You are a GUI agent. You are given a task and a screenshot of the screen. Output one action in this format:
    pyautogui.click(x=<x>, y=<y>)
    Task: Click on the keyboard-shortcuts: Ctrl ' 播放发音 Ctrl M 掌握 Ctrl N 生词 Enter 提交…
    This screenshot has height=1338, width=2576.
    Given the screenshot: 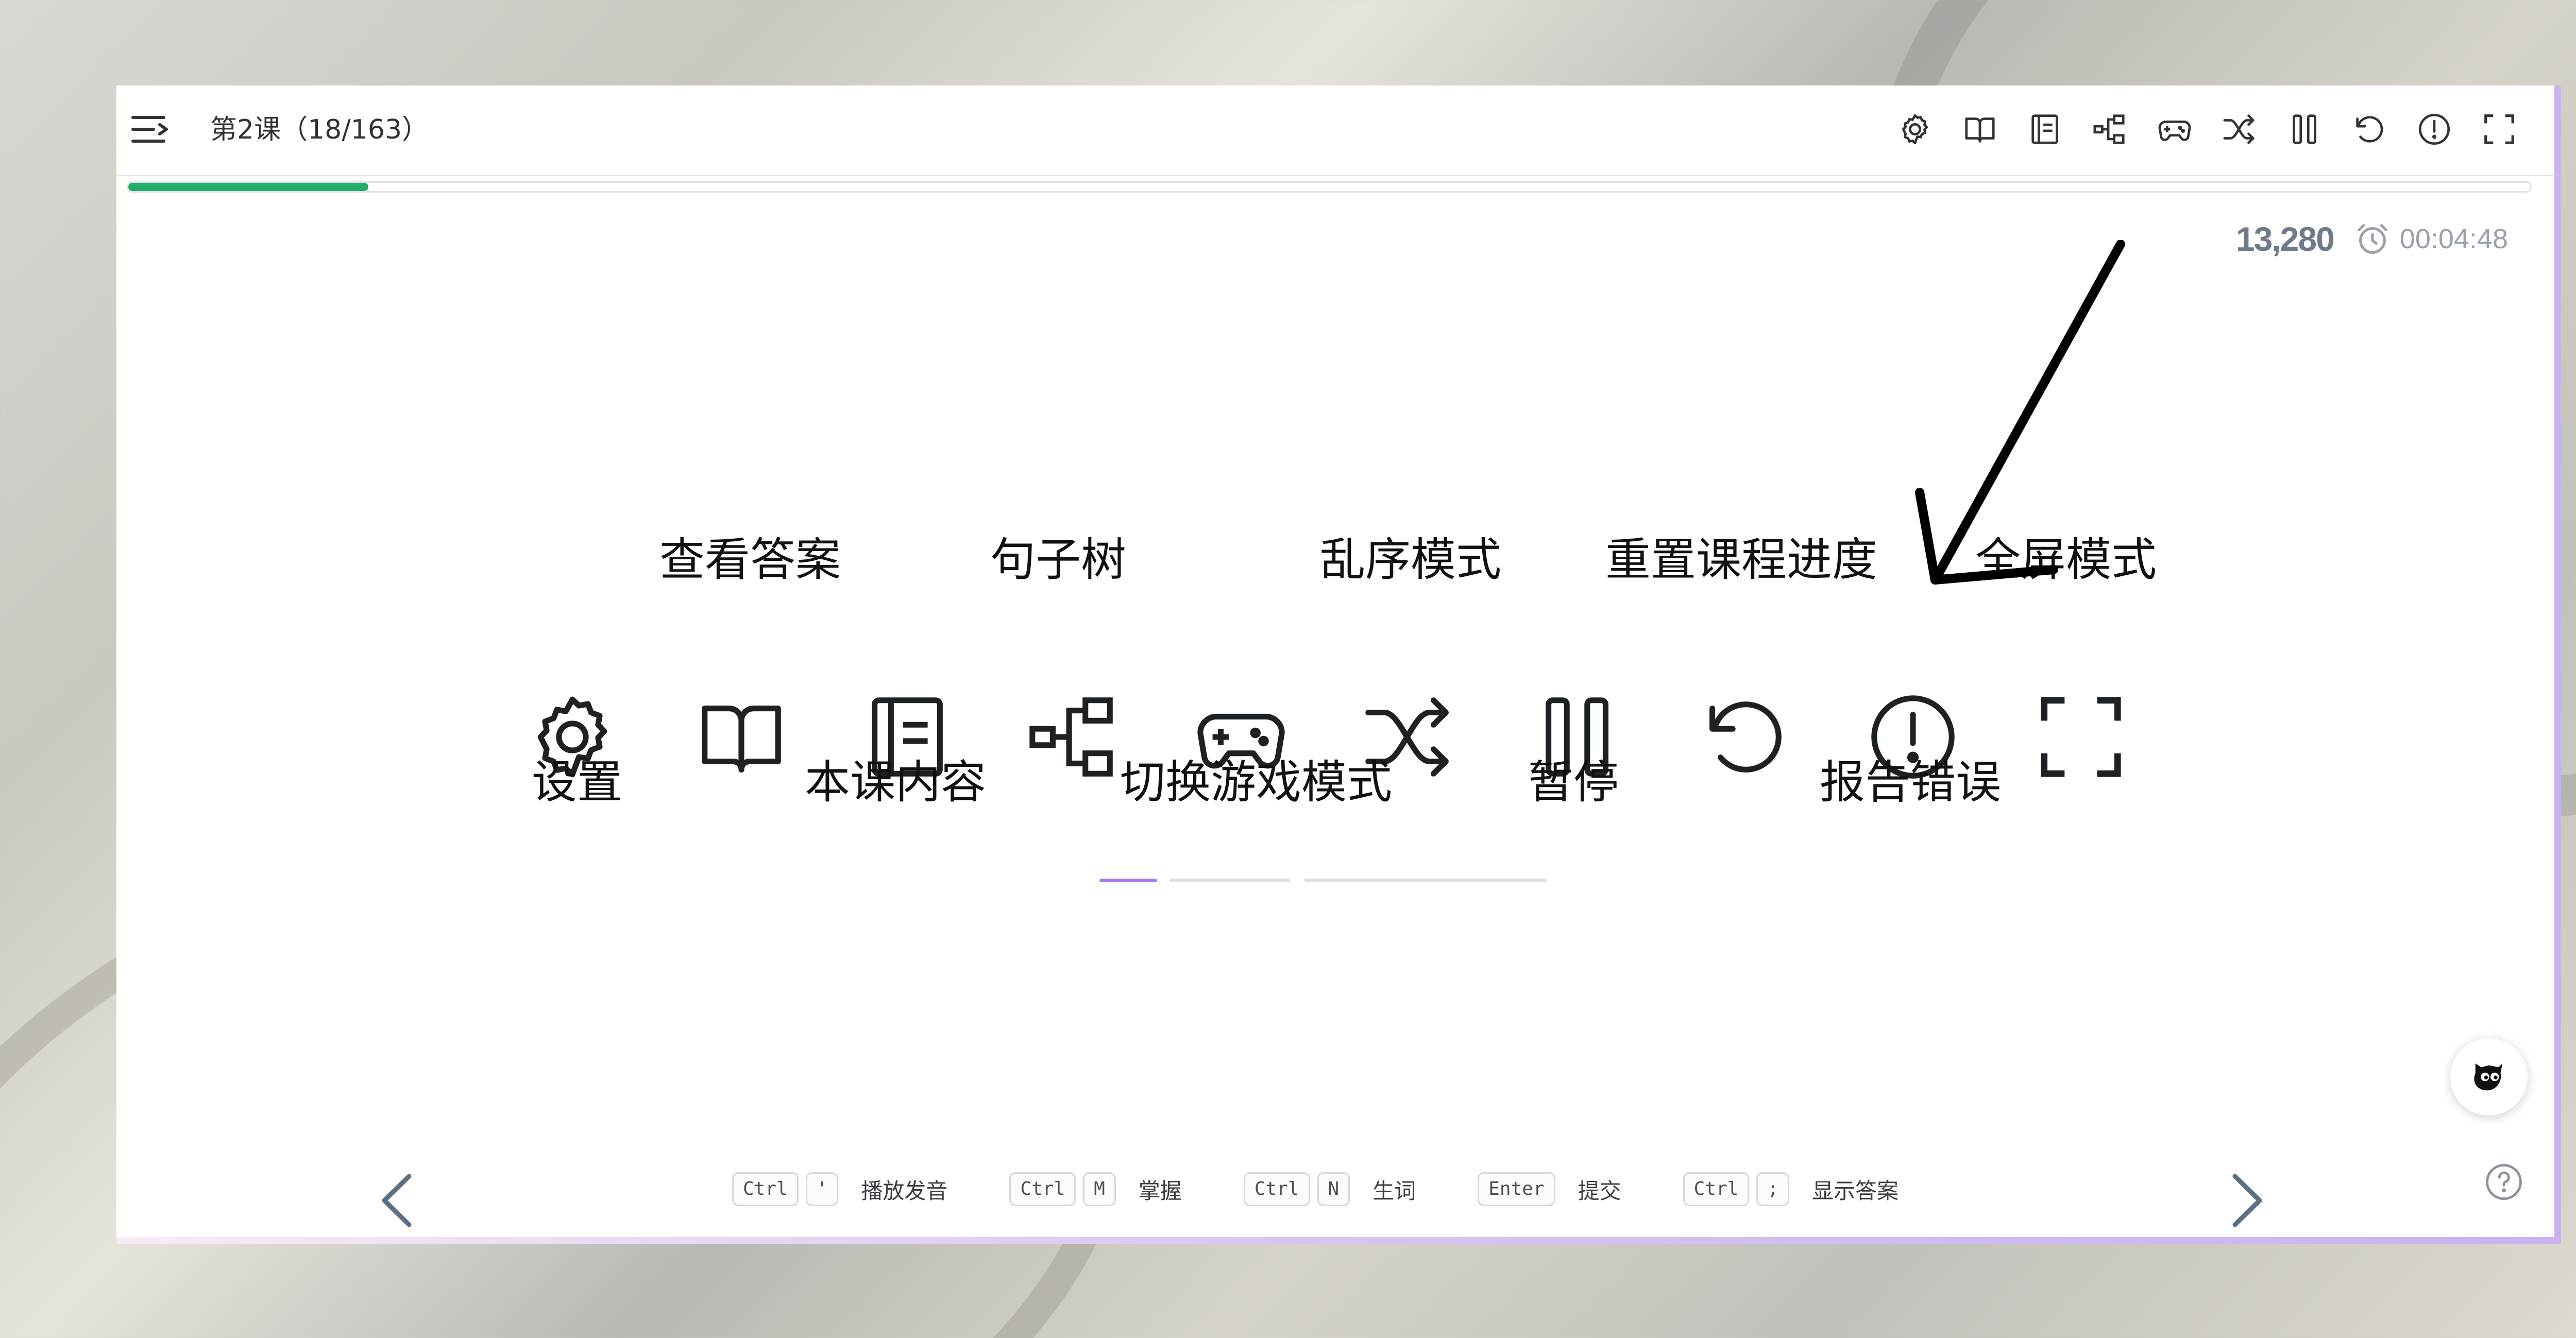 What is the action you would take?
    pyautogui.click(x=1346, y=1189)
    